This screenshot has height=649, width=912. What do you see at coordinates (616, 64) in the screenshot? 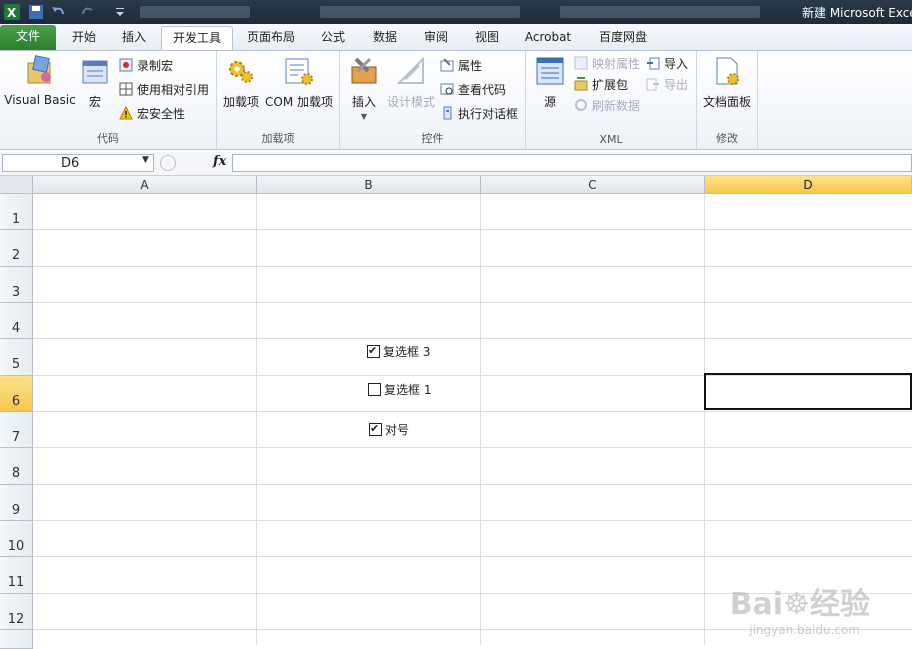
I see `map-properties-label: 映射属性` at bounding box center [616, 64].